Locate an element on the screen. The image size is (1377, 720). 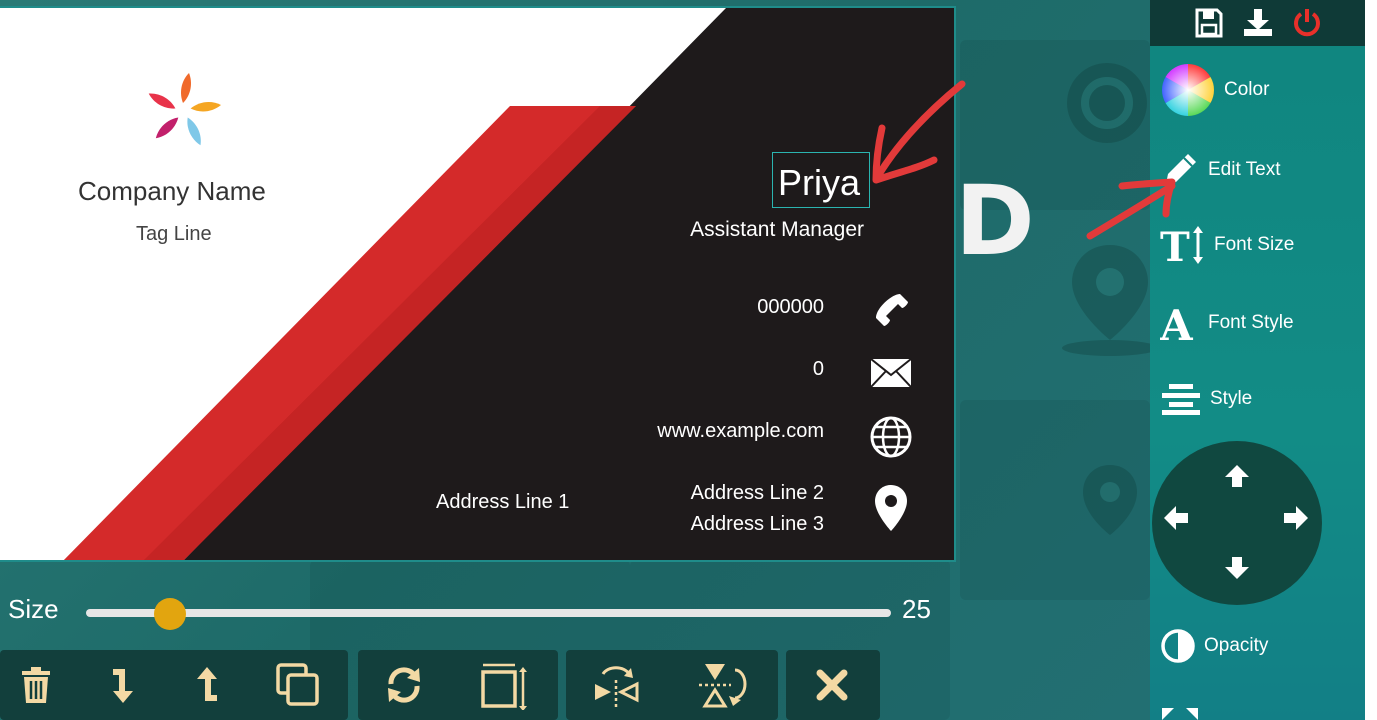
size-slider-track is located at coordinates (488, 613).